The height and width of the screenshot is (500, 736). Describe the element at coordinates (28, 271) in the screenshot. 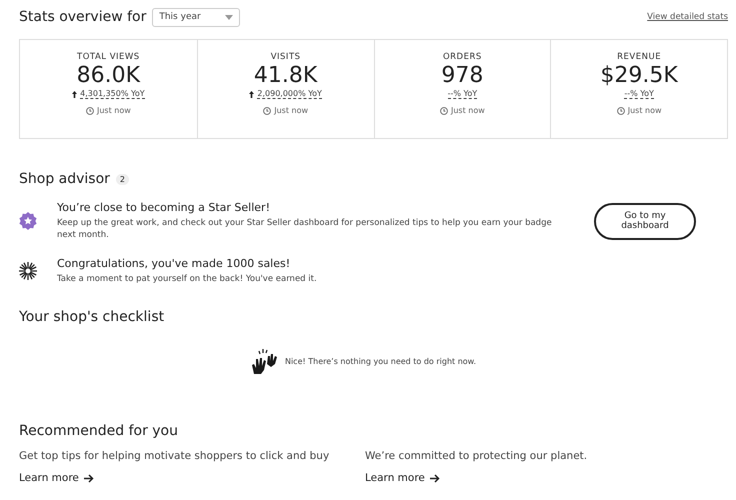

I see `burst-icon` at that location.